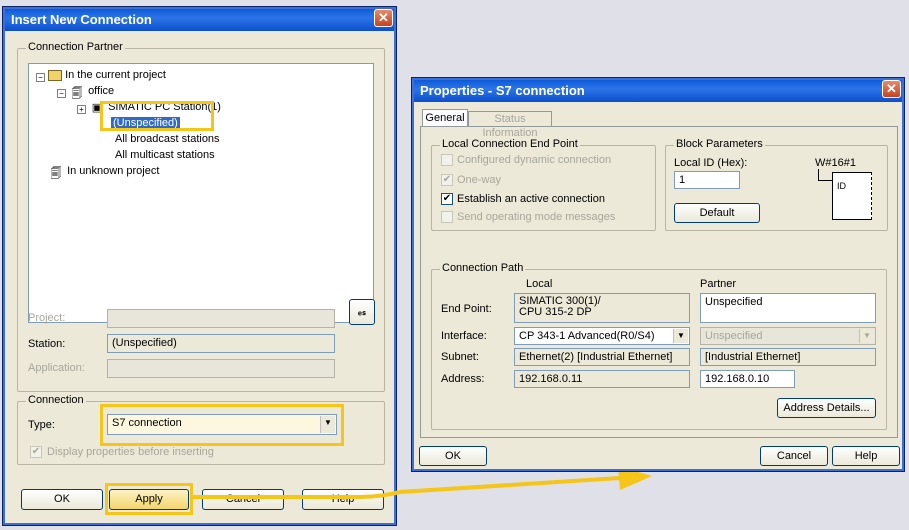 This screenshot has height=530, width=909. I want to click on address-local: 192.168.0.11, so click(602, 379).